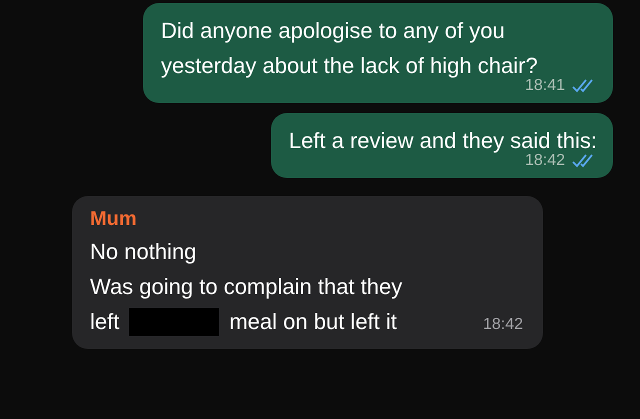  I want to click on message-text: Left a review and they said this:, so click(442, 140).